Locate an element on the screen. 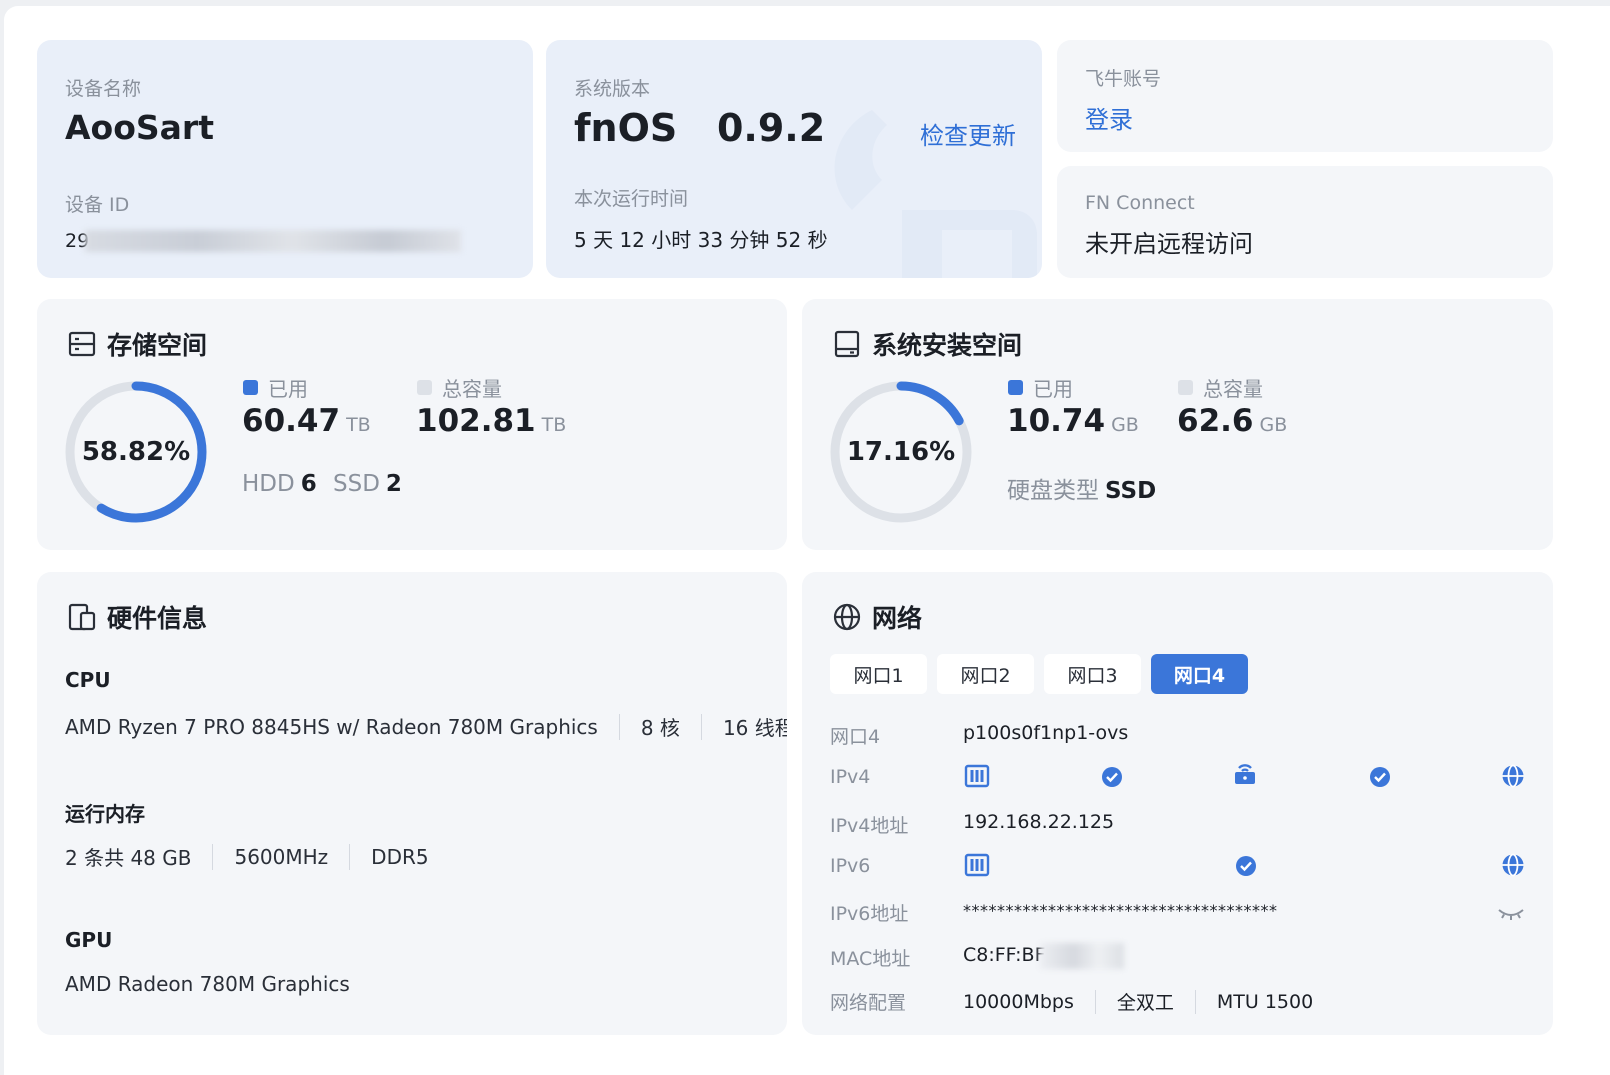 The image size is (1610, 1075). memory-speed: 5600MHz is located at coordinates (281, 856).